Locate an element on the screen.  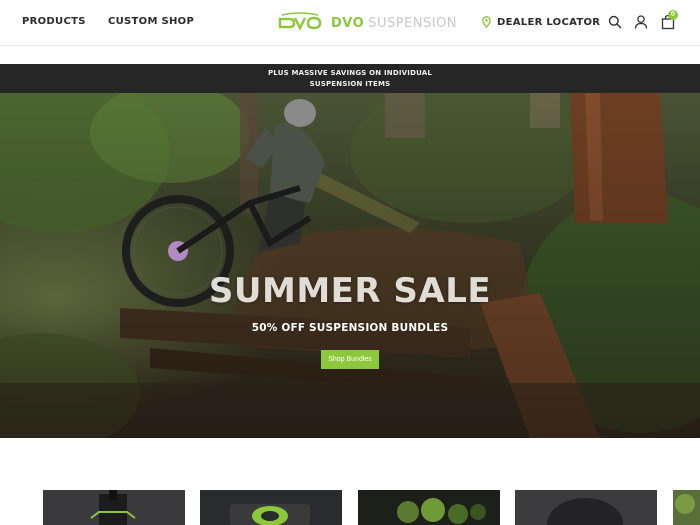
product-thumb-partial is located at coordinates (686, 507).